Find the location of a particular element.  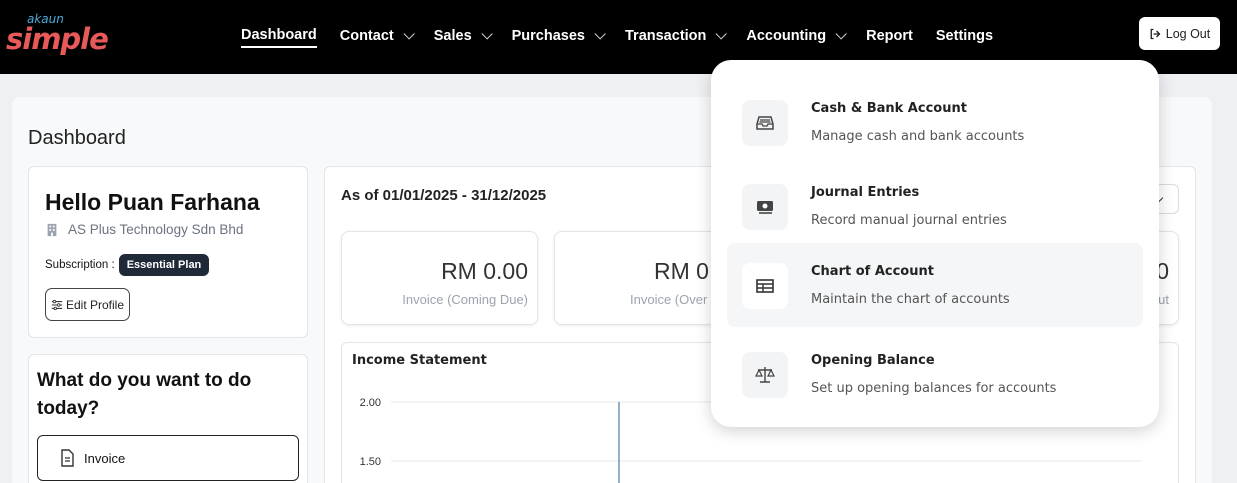

y-tick-label: 1.50 is located at coordinates (370, 462).